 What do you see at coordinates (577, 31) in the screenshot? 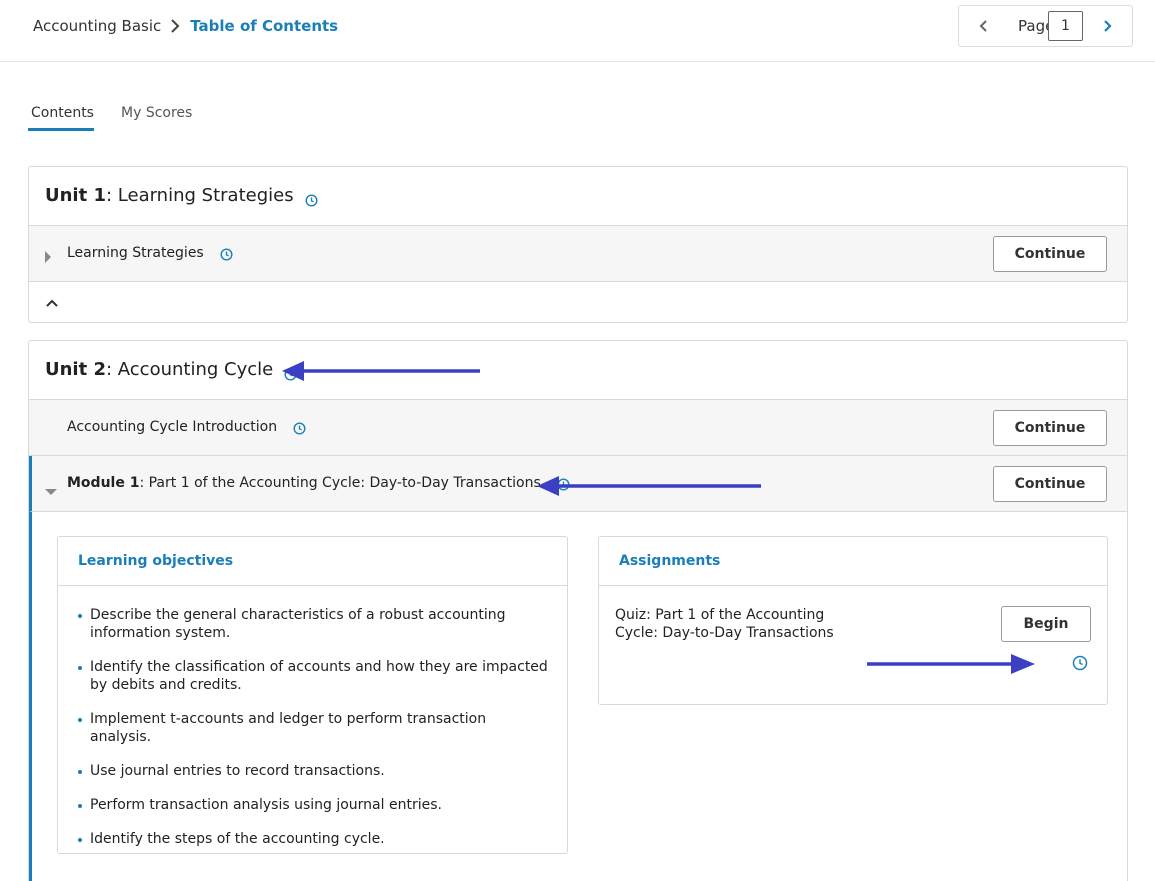
I see `header-bar: Accounting Basic Table of Contents Page` at bounding box center [577, 31].